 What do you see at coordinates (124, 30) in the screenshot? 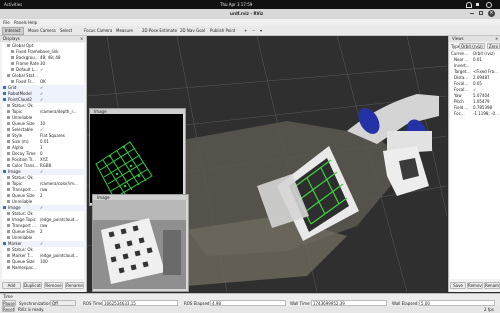
I see `tool-measure: Measure` at bounding box center [124, 30].